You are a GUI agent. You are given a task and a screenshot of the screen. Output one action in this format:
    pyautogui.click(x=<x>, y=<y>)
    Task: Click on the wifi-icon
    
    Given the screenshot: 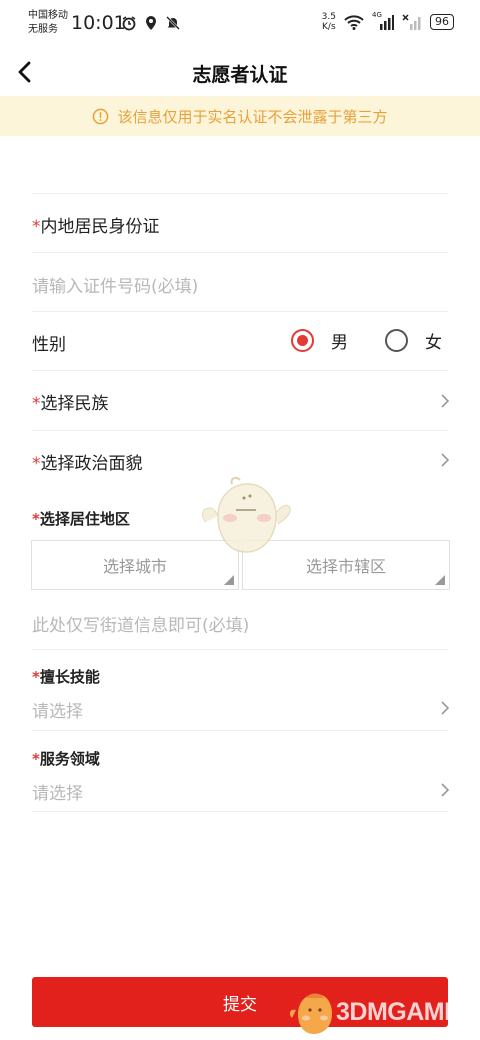 What is the action you would take?
    pyautogui.click(x=354, y=22)
    